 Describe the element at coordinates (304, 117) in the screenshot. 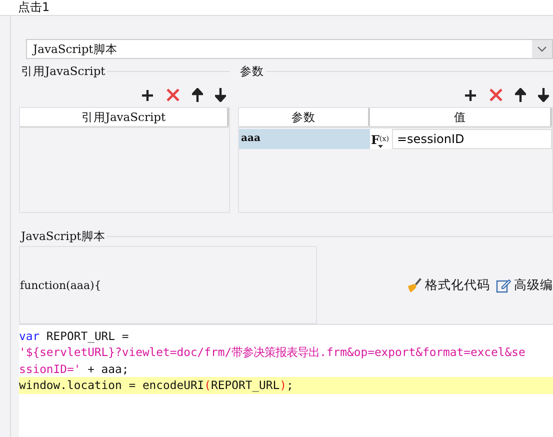

I see `column-header: 参数` at that location.